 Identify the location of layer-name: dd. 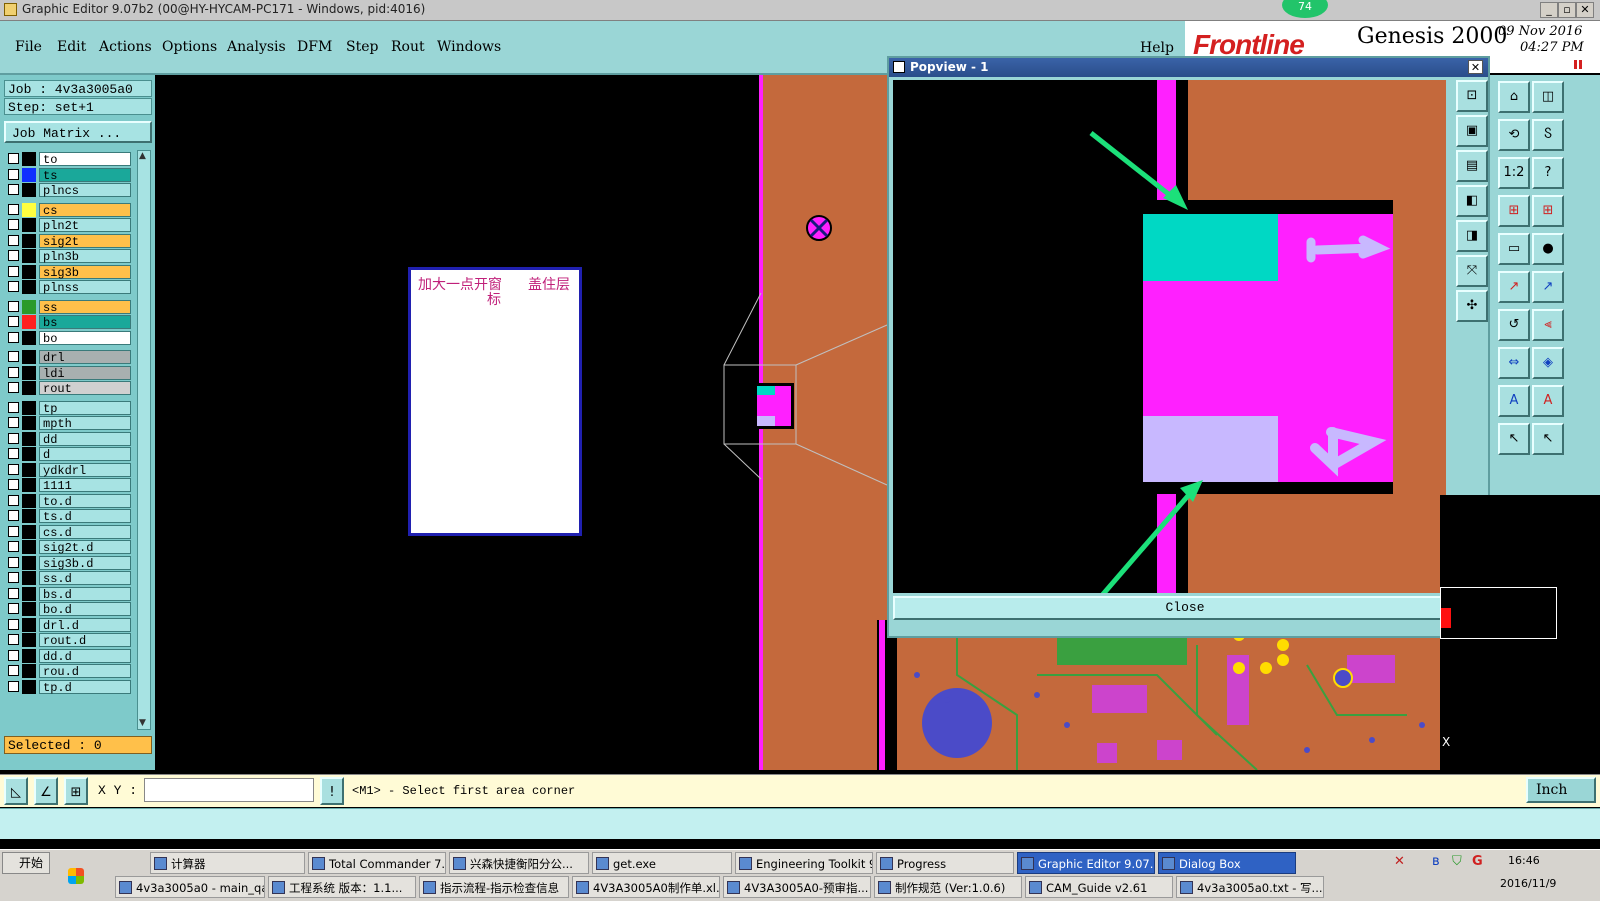
(85, 439).